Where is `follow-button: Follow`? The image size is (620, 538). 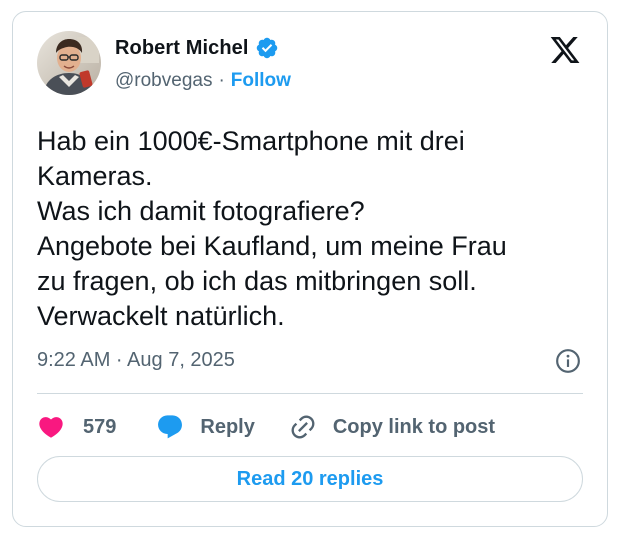 follow-button: Follow is located at coordinates (261, 81).